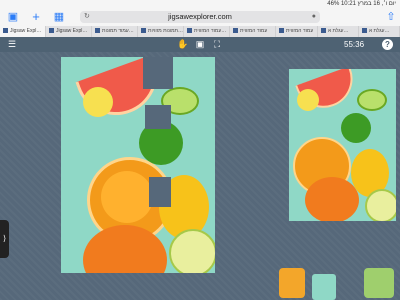 This screenshot has height=300, width=400. I want to click on side-panel-handle: ⟩, so click(4, 239).